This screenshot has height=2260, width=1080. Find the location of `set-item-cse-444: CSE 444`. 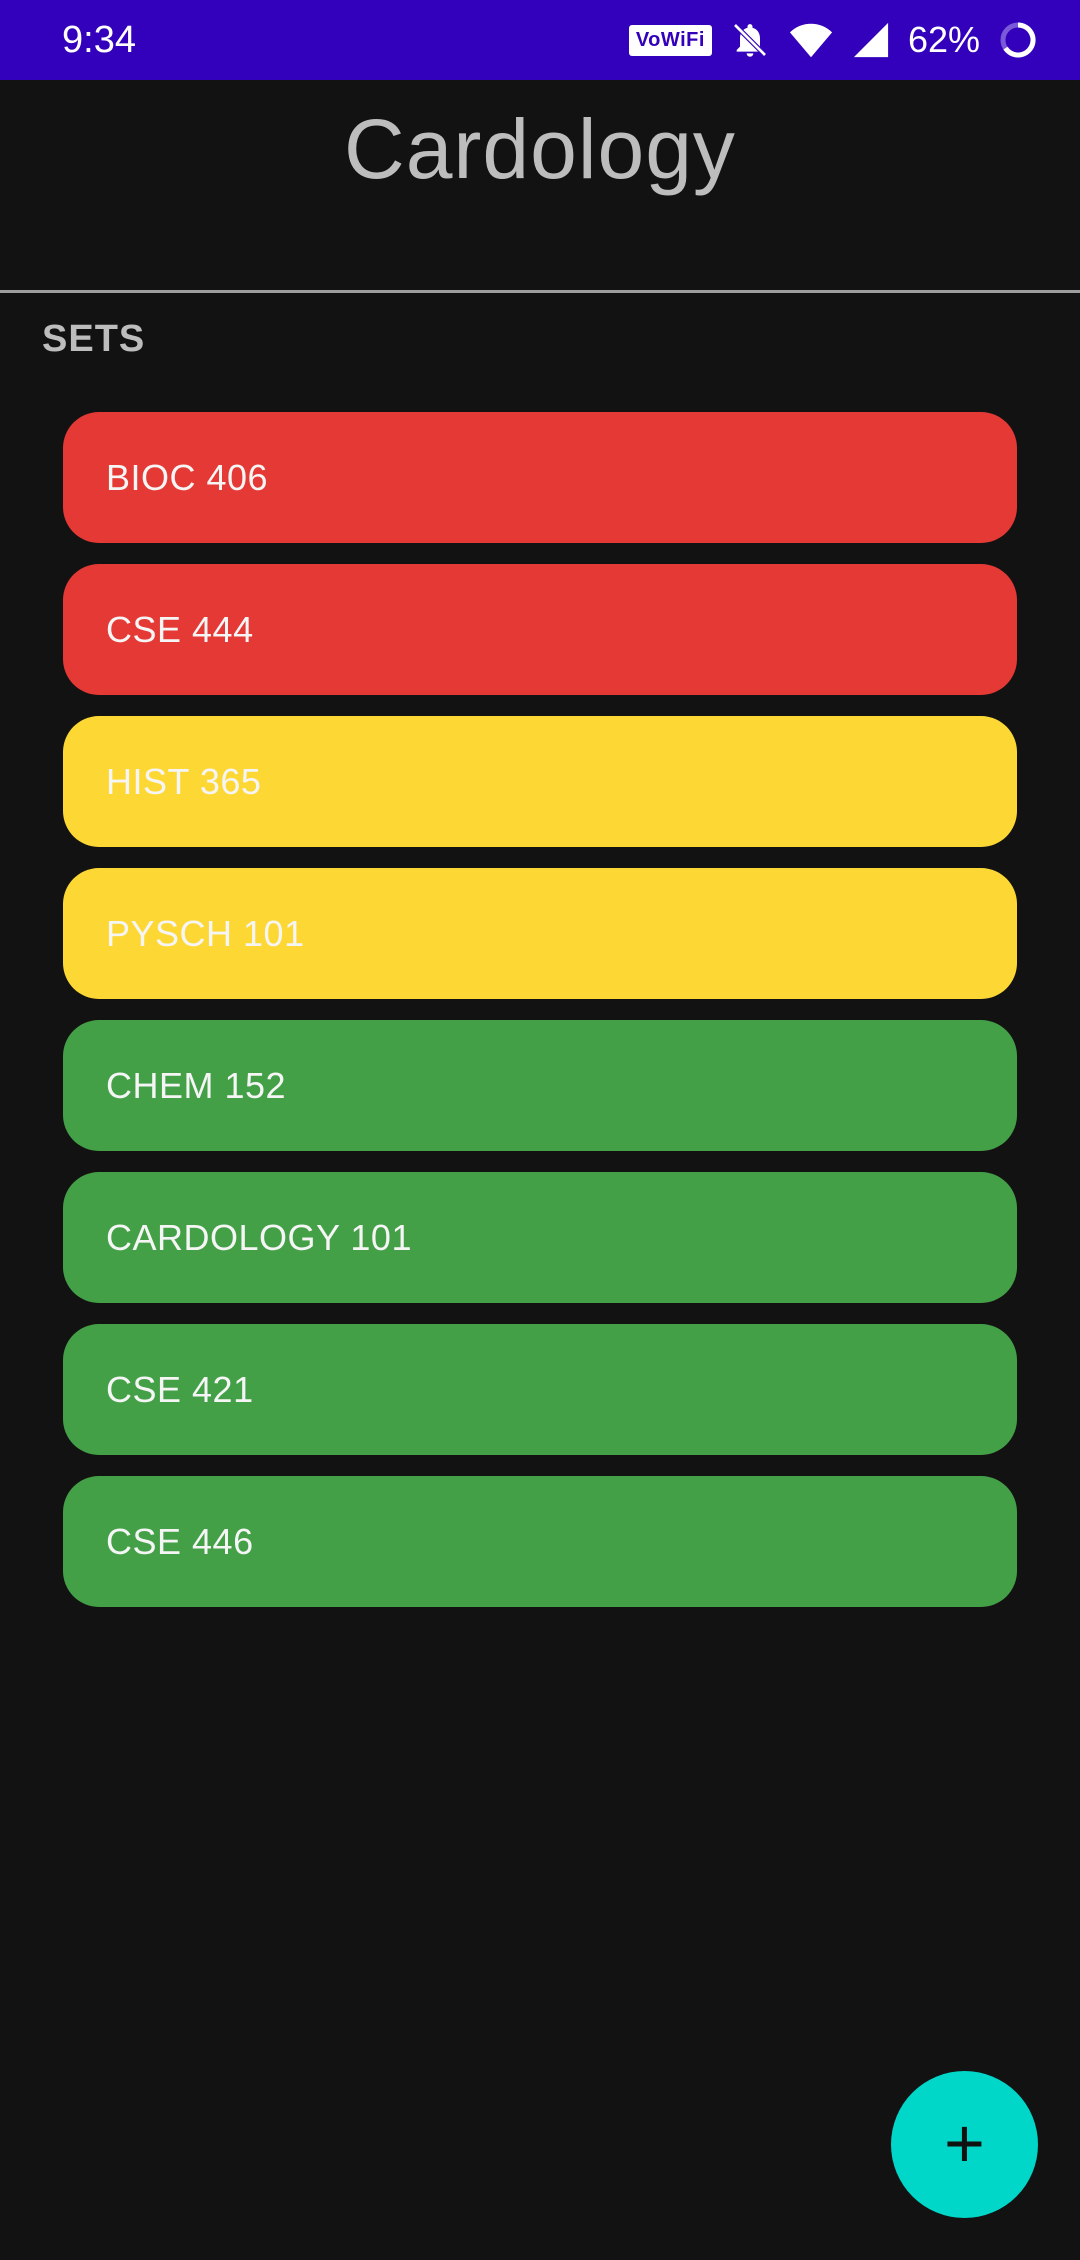

set-item-cse-444: CSE 444 is located at coordinates (540, 629).